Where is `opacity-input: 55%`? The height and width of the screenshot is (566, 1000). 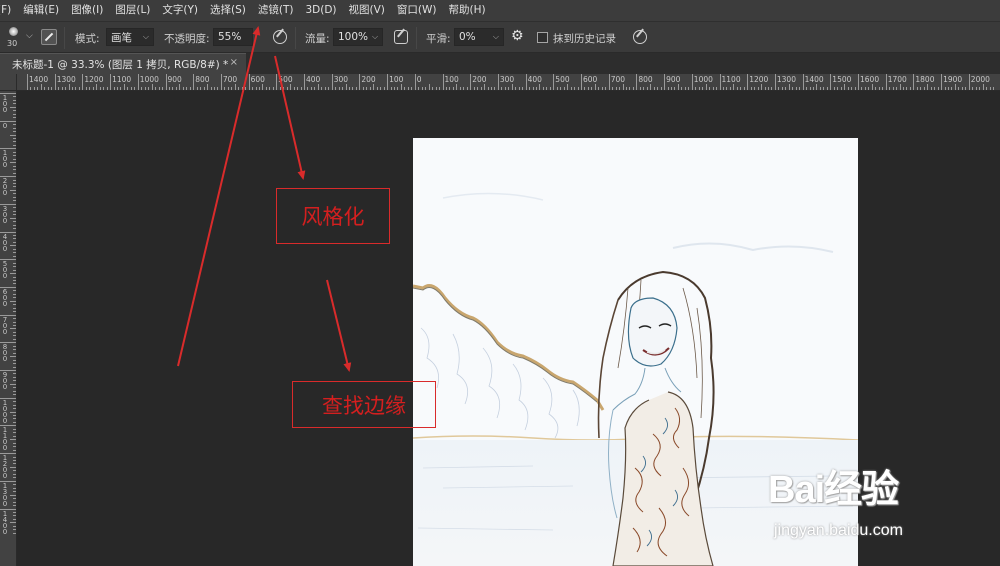
opacity-input: 55% is located at coordinates (233, 37).